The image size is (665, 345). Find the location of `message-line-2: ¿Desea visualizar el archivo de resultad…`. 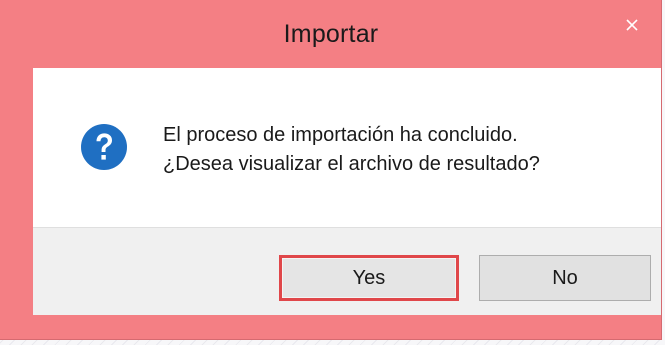

message-line-2: ¿Desea visualizar el archivo de resultad… is located at coordinates (351, 164).